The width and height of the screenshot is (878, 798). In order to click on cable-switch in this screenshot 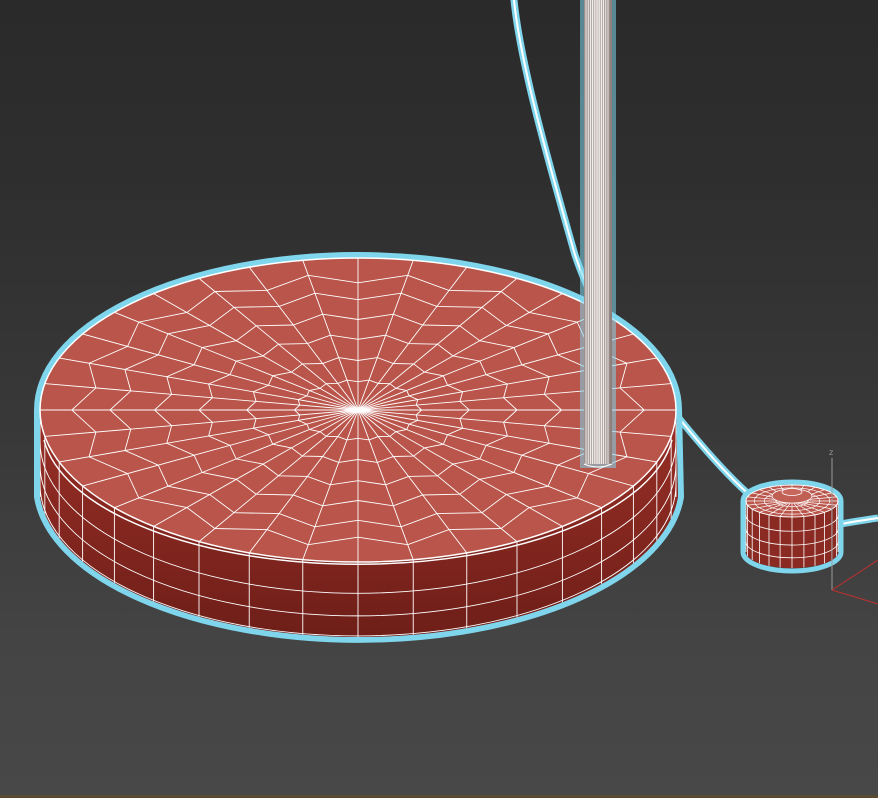, I will do `click(792, 526)`.